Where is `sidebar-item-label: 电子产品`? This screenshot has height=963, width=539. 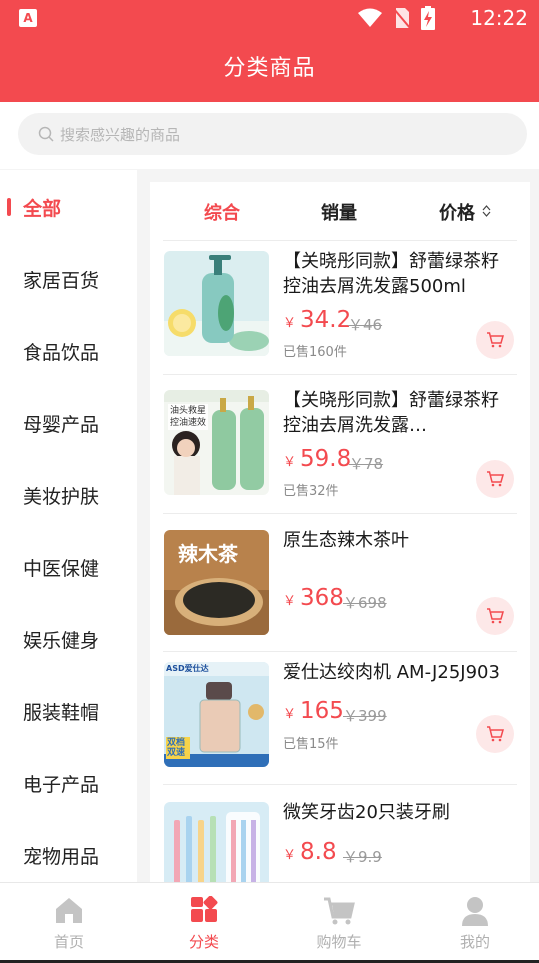 sidebar-item-label: 电子产品 is located at coordinates (61, 785).